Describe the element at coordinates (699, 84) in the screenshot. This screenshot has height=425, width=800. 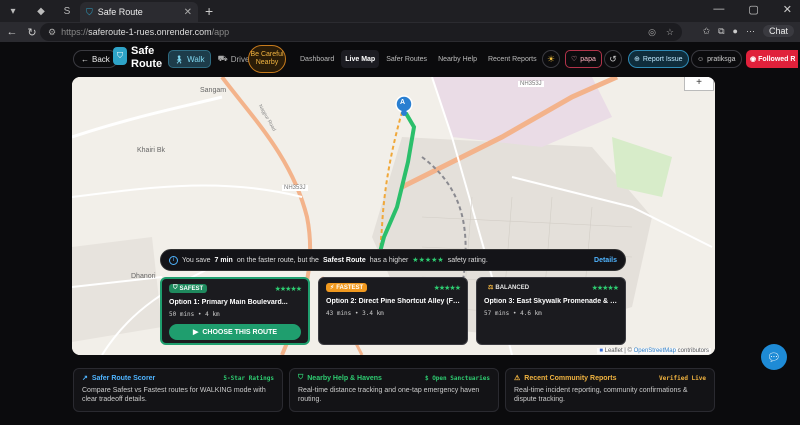
I see `zoom-in-button: +` at that location.